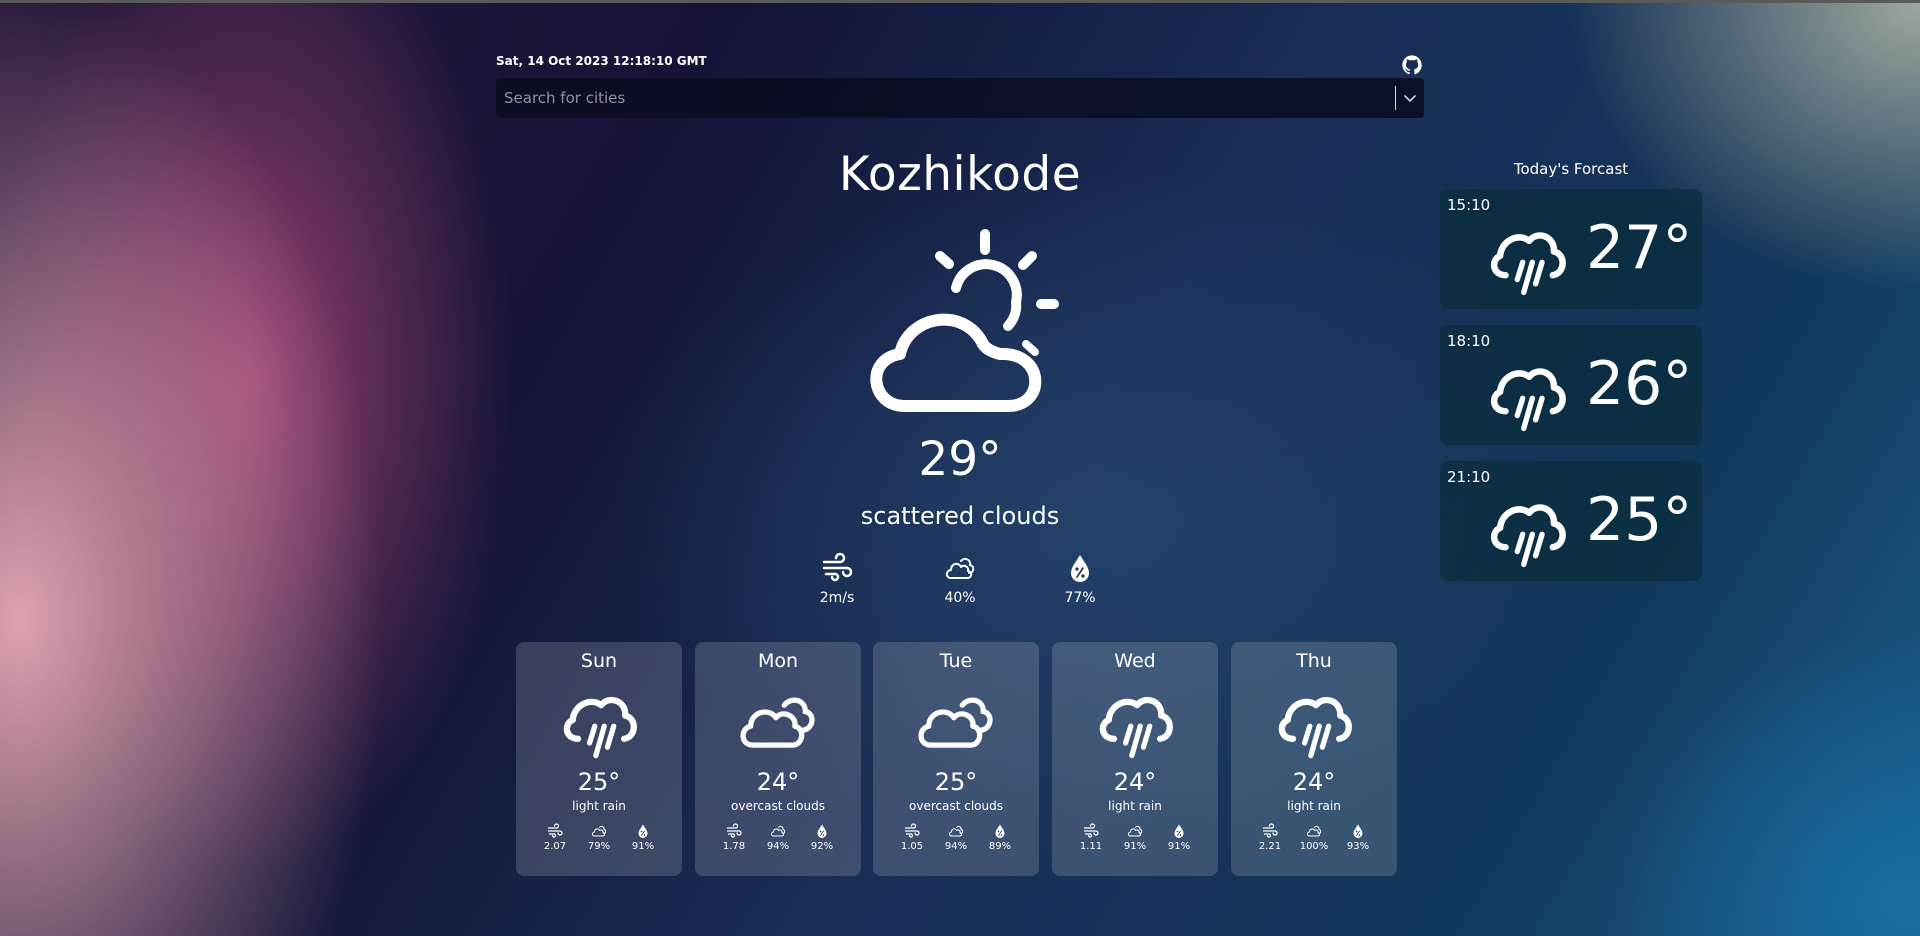 Image resolution: width=1920 pixels, height=936 pixels. Describe the element at coordinates (822, 846) in the screenshot. I see `day-humidity: 92%` at that location.